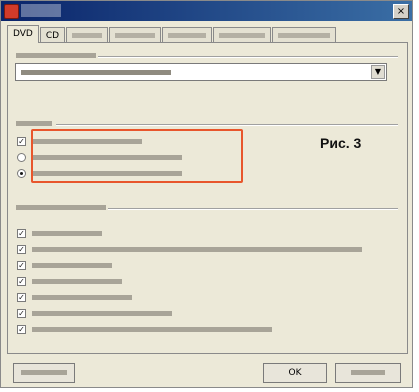 The image size is (419, 392). Describe the element at coordinates (21, 141) in the screenshot. I see `nav-option-1-checkbox: ✓` at that location.